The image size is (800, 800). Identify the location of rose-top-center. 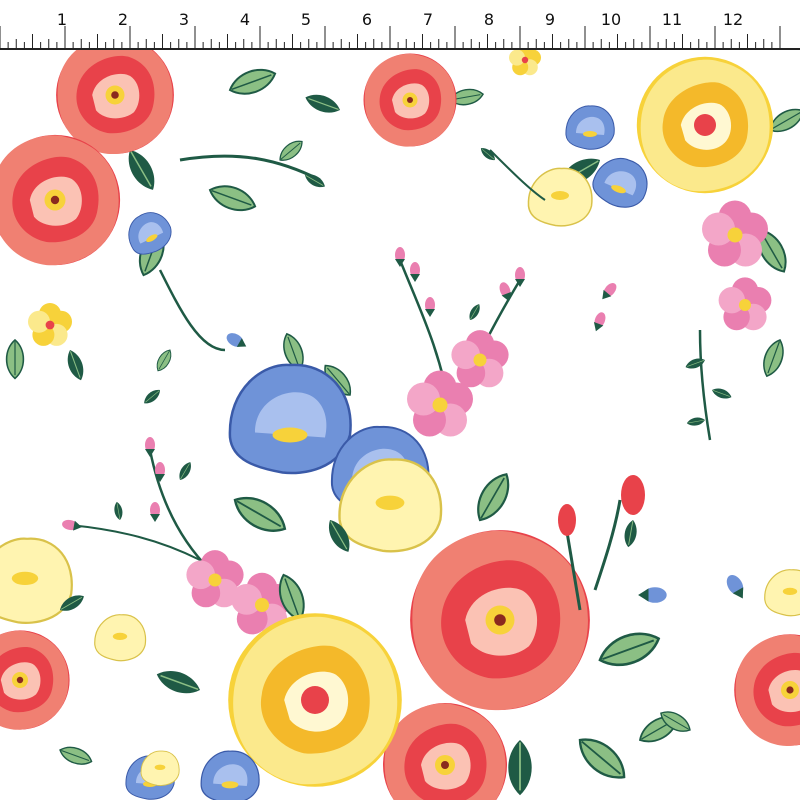
(421, 98).